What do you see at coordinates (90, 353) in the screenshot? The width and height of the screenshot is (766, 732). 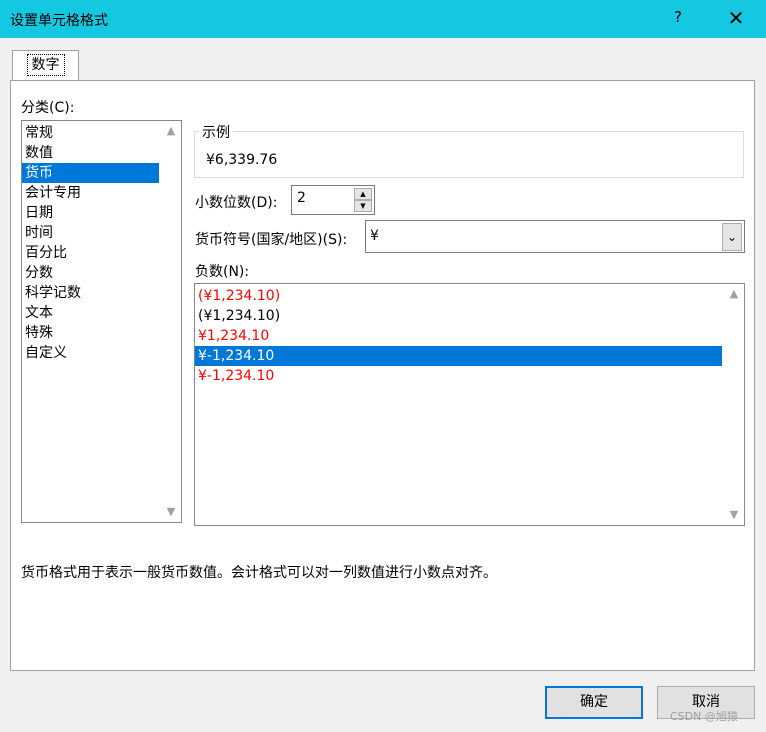 I see `category-item: 自定义` at bounding box center [90, 353].